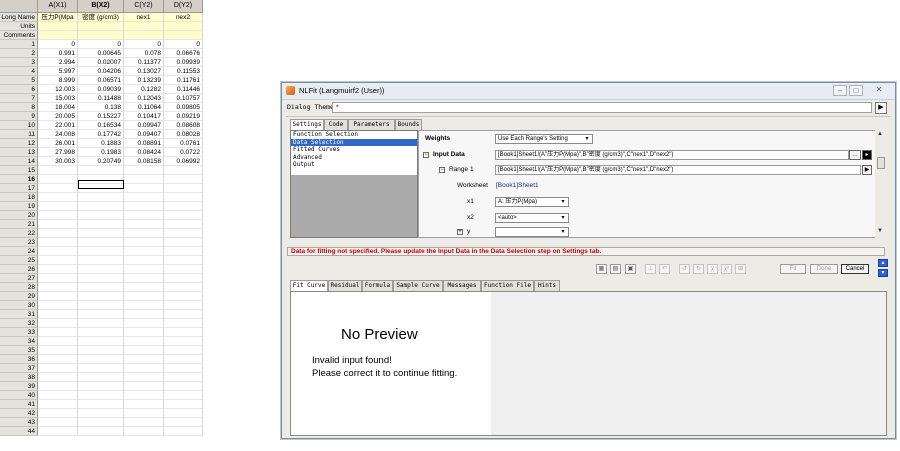 This screenshot has width=900, height=451. I want to click on cell-d: 0.0761, so click(183, 143).